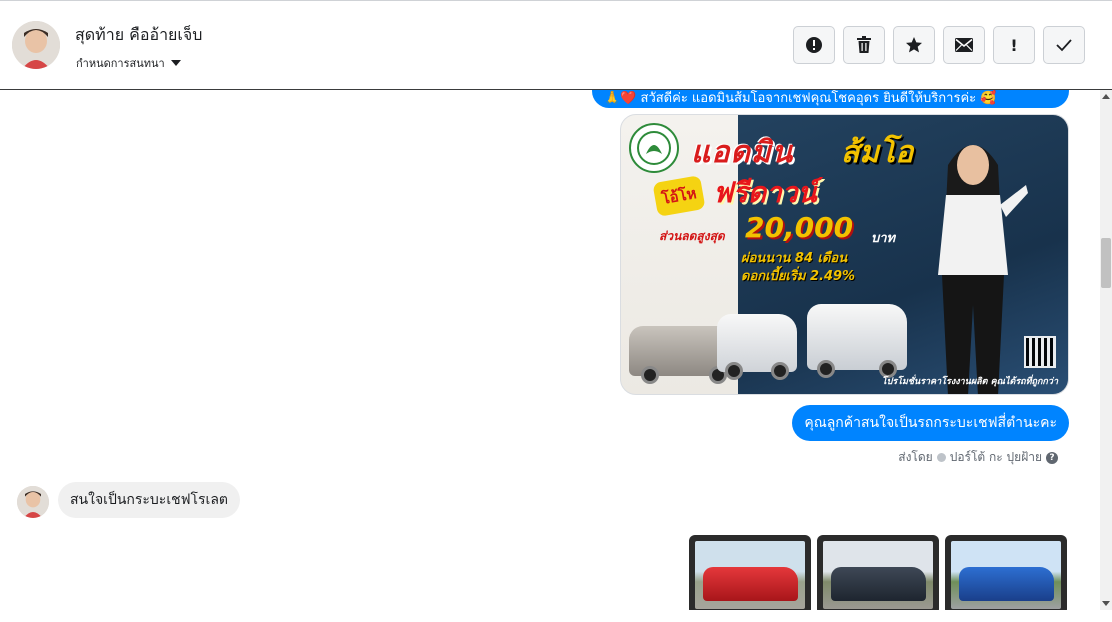 The height and width of the screenshot is (622, 1112). What do you see at coordinates (1106, 96) in the screenshot?
I see `scroll-up-icon` at bounding box center [1106, 96].